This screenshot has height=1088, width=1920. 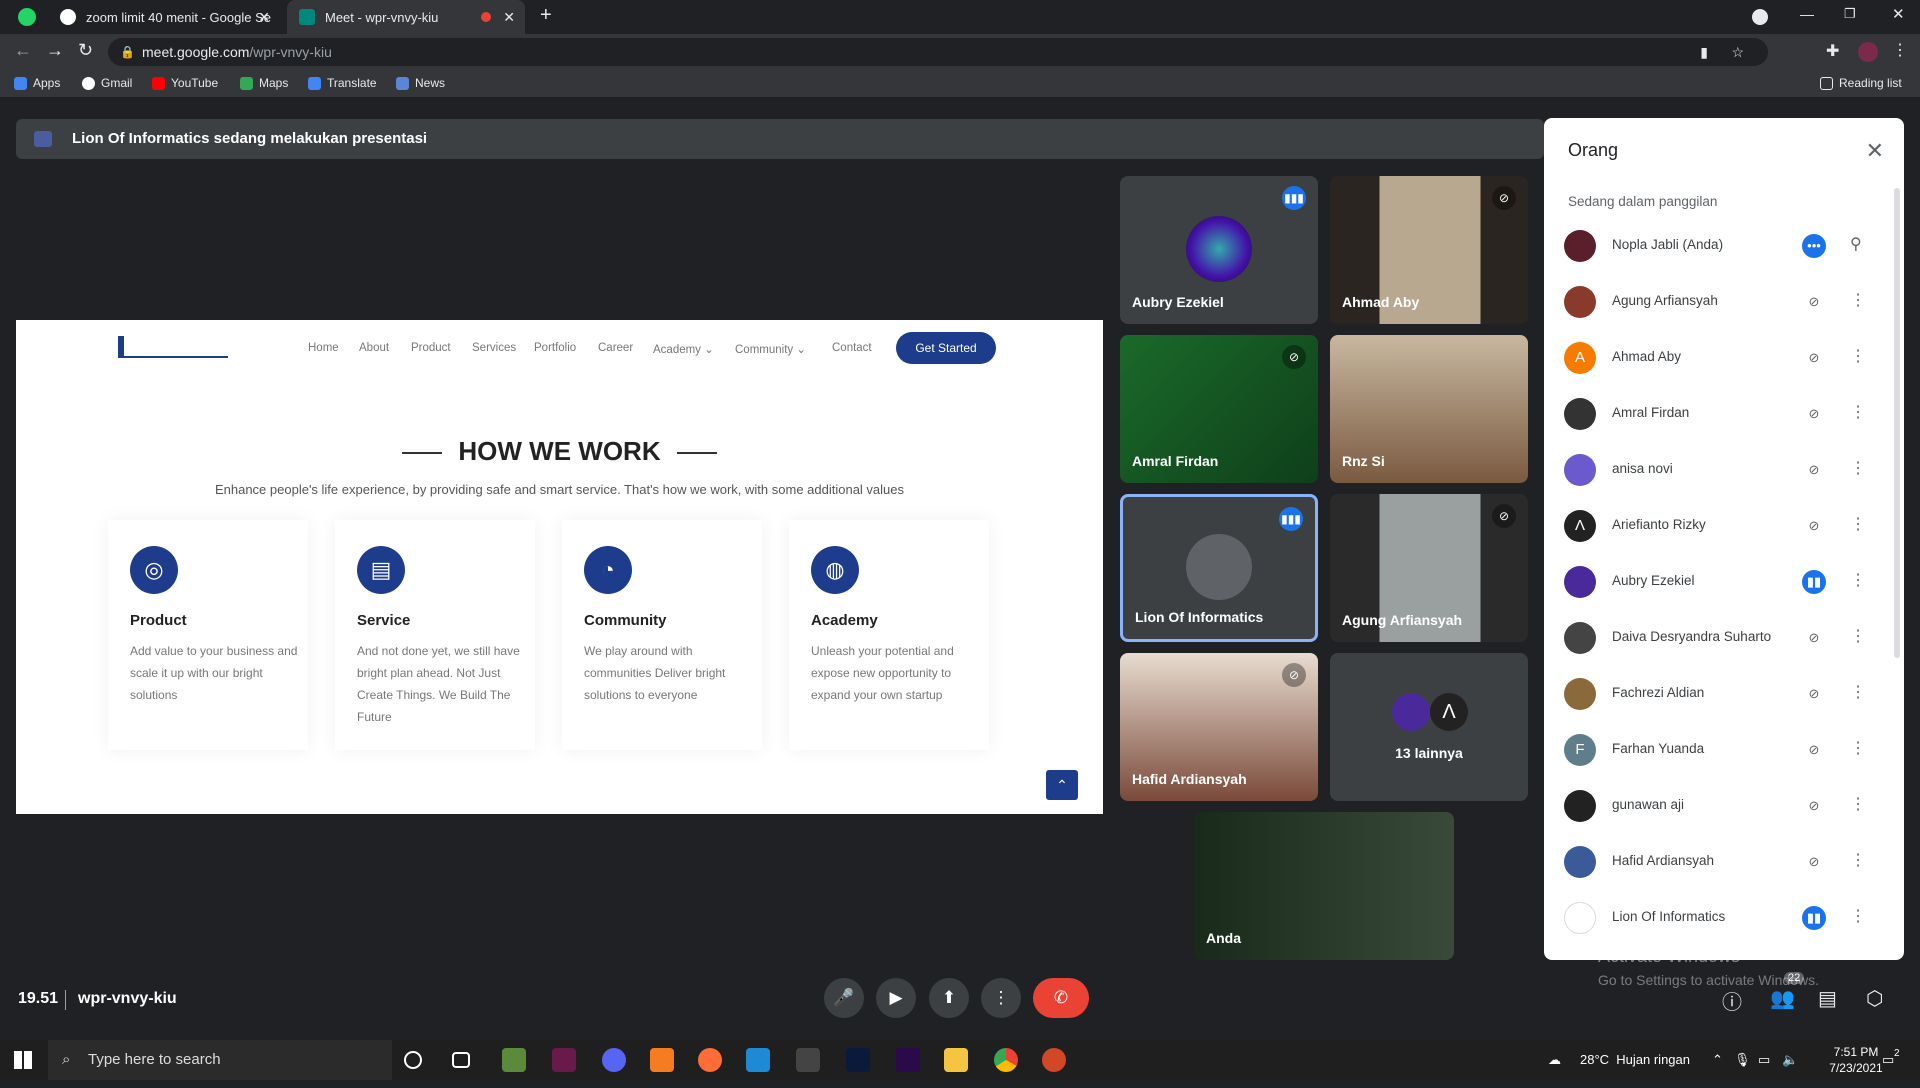 I want to click on camera-button: ▶, so click(x=896, y=998).